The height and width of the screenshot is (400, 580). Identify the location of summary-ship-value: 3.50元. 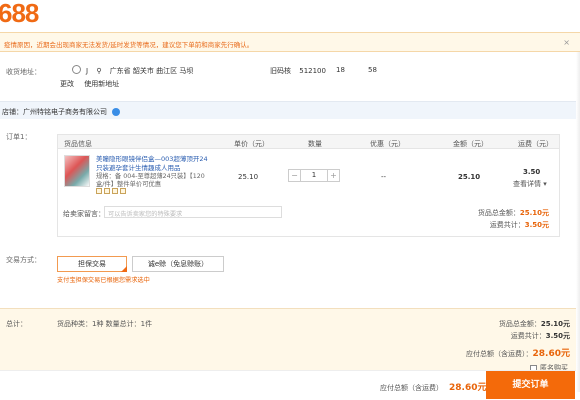
(557, 336).